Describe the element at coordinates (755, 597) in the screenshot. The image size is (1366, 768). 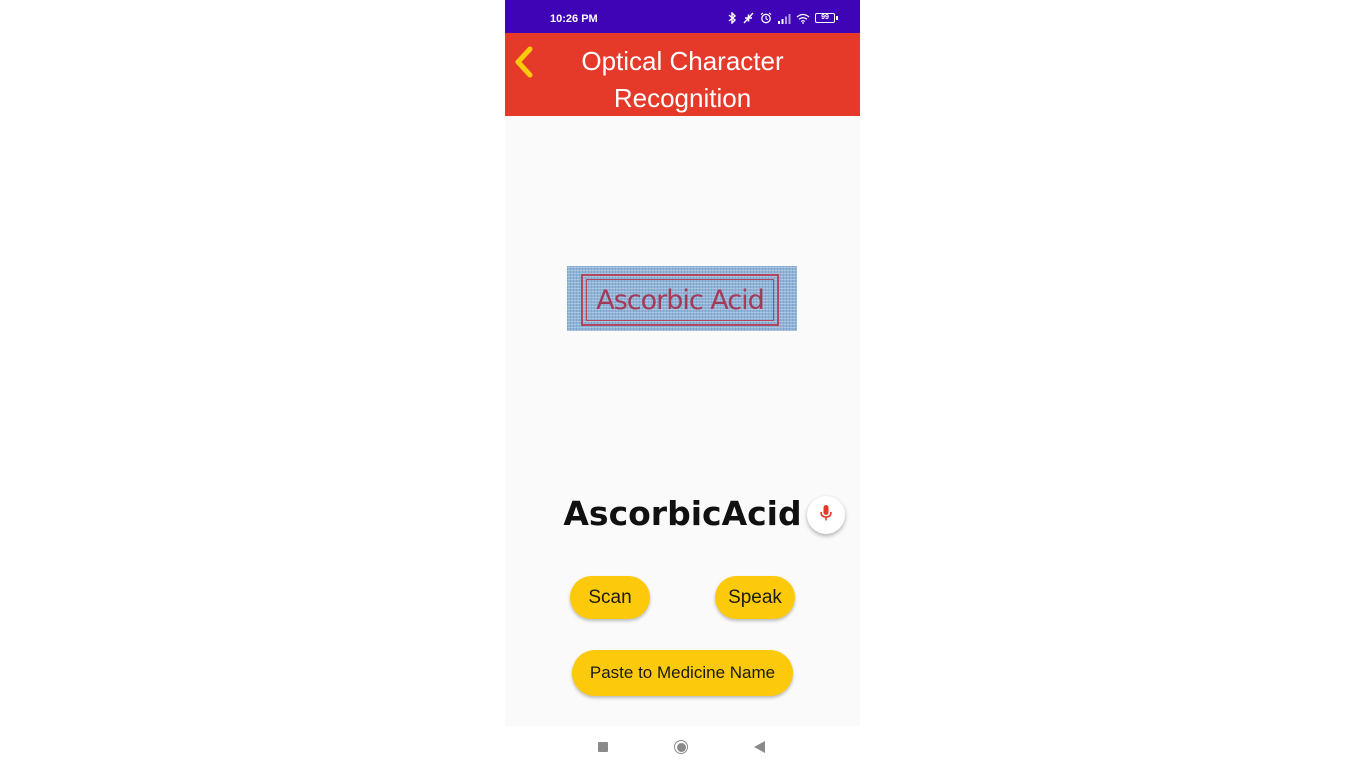
I see `speak-button: Speak` at that location.